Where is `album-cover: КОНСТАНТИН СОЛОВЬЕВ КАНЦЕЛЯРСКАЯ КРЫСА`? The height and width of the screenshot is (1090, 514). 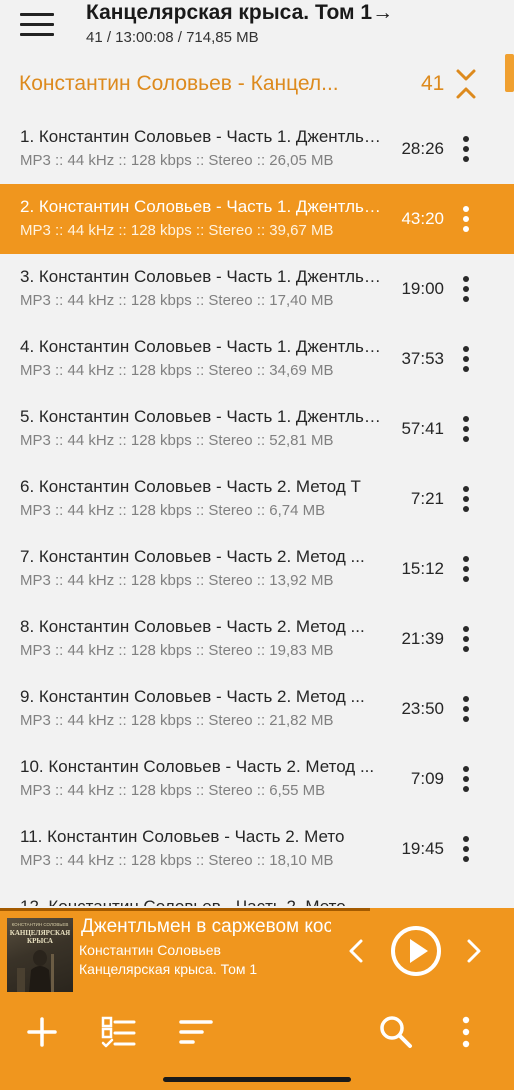 album-cover: КОНСТАНТИН СОЛОВЬЕВ КАНЦЕЛЯРСКАЯ КРЫСА is located at coordinates (40, 955).